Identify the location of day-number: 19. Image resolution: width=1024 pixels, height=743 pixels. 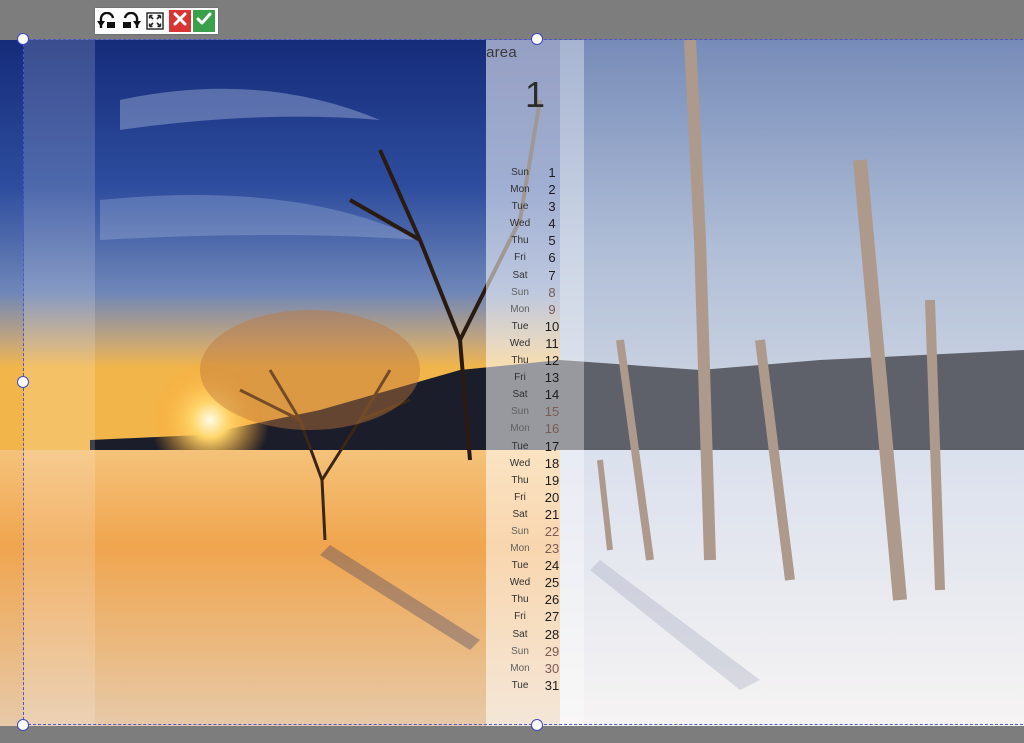
(552, 480).